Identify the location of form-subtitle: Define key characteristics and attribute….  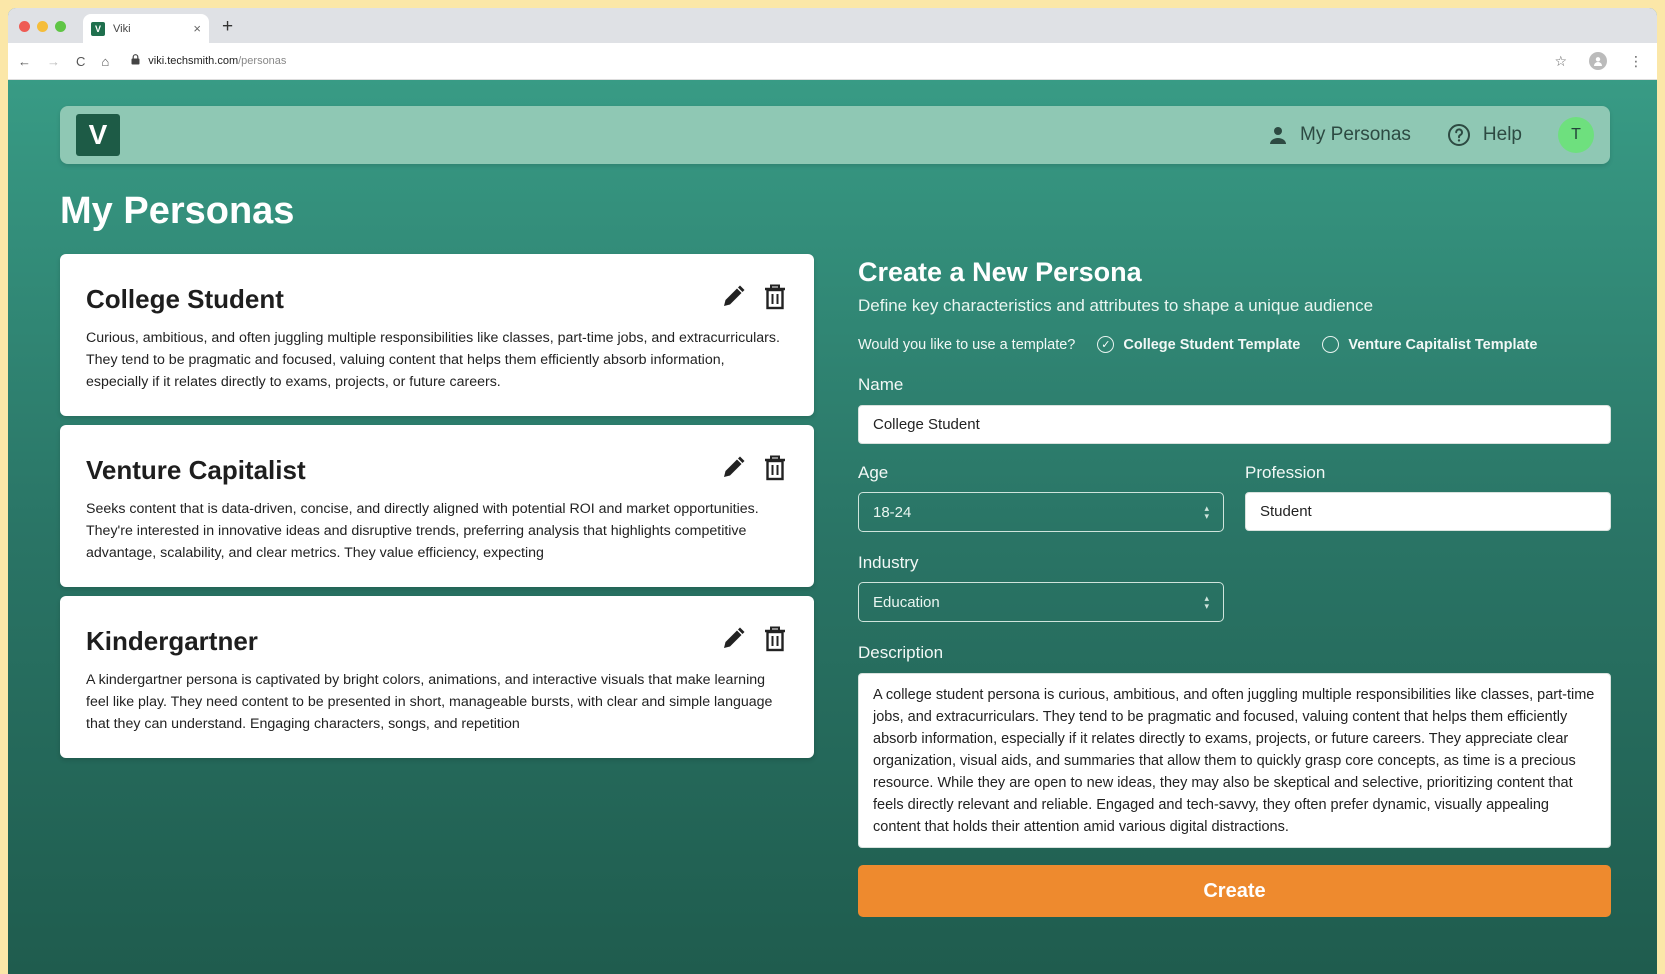
(1116, 305).